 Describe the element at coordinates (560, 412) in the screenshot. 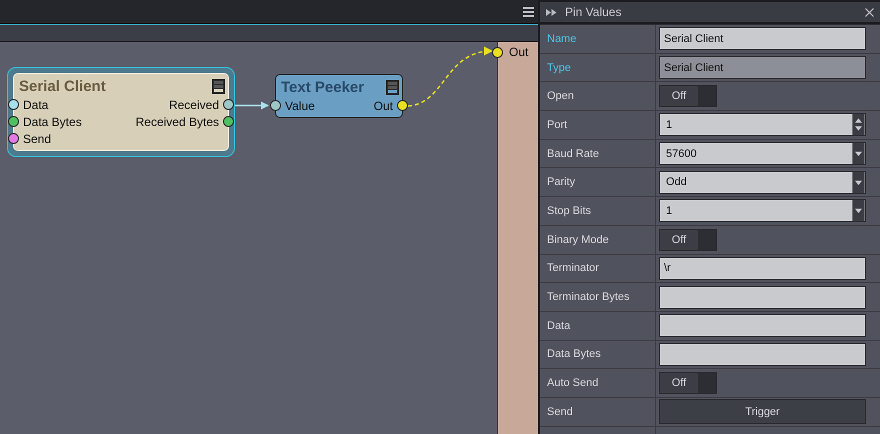

I see `property-label: Send` at that location.